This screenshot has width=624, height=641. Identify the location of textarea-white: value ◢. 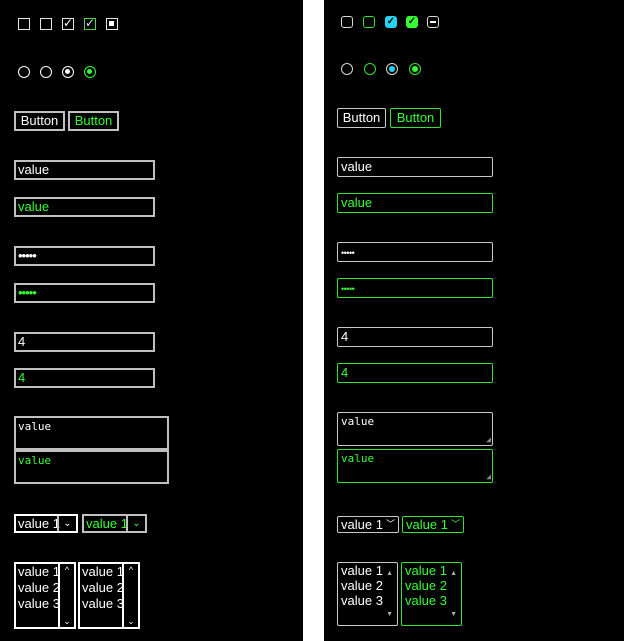
(415, 429).